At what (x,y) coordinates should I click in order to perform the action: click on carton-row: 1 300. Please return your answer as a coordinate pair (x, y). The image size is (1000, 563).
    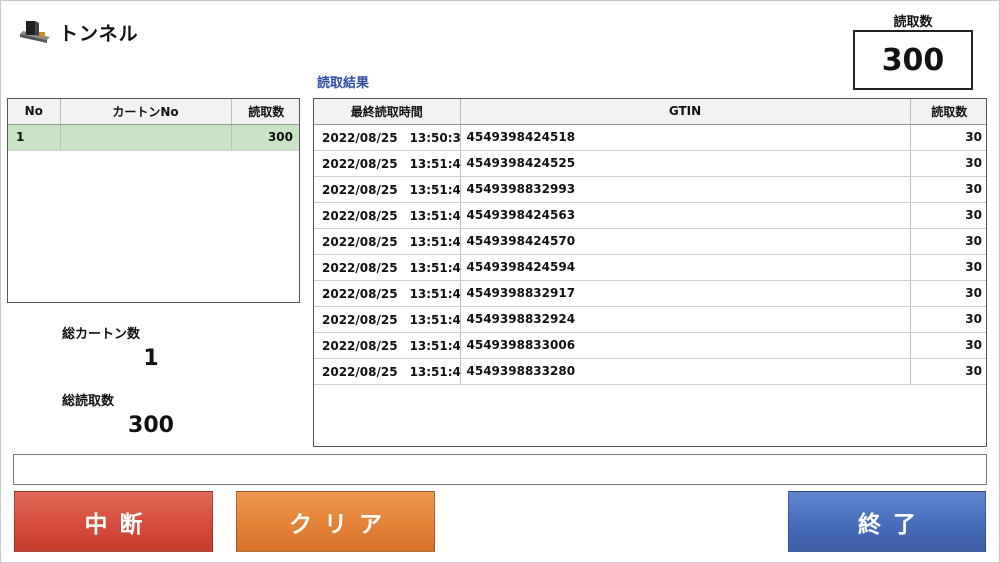
    Looking at the image, I should click on (153, 137).